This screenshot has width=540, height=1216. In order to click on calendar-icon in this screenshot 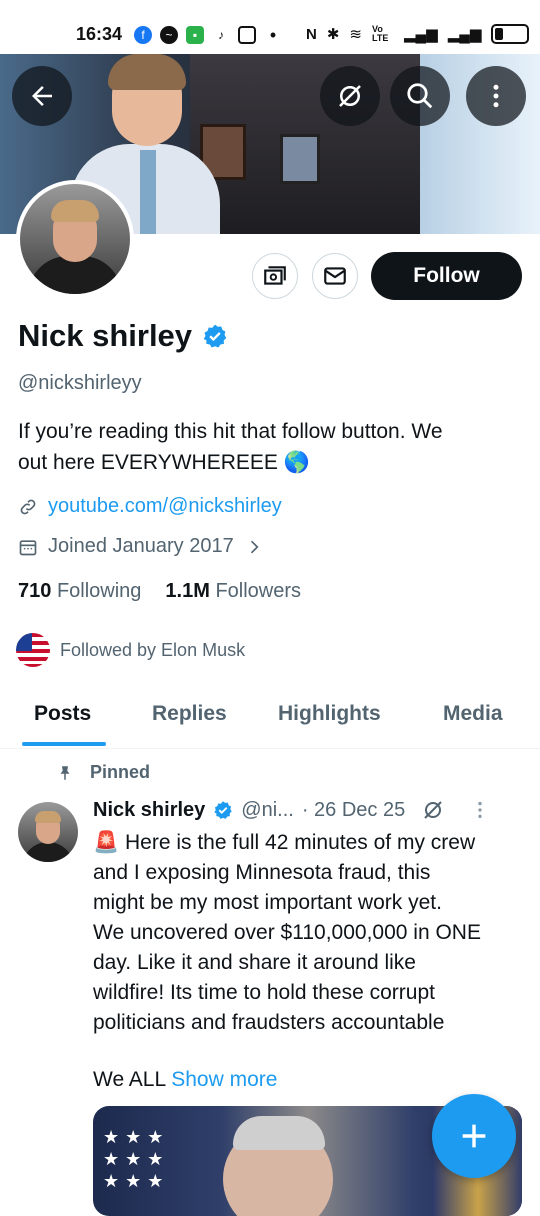, I will do `click(28, 547)`.